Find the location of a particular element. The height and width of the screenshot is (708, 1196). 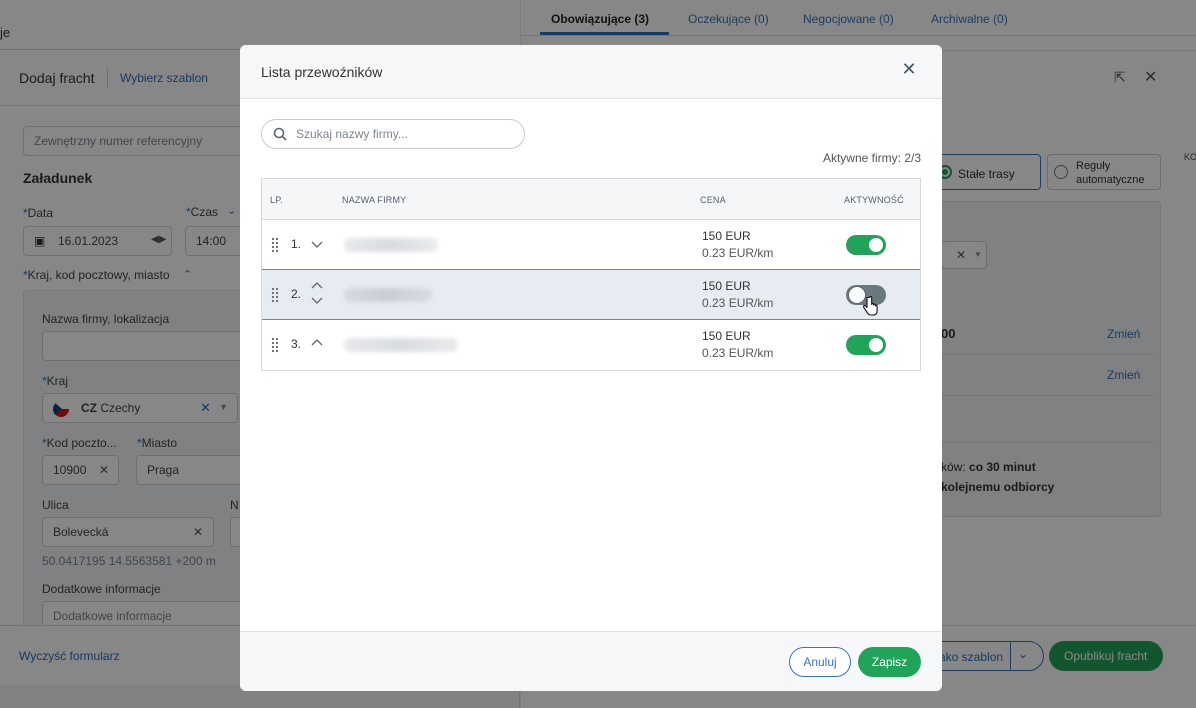

close-icon: ✕ is located at coordinates (909, 69).